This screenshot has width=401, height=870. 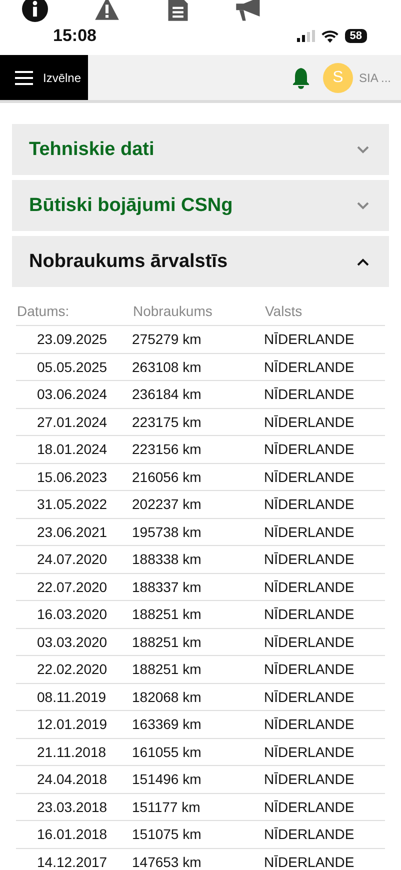 I want to click on warning-icon, so click(x=107, y=11).